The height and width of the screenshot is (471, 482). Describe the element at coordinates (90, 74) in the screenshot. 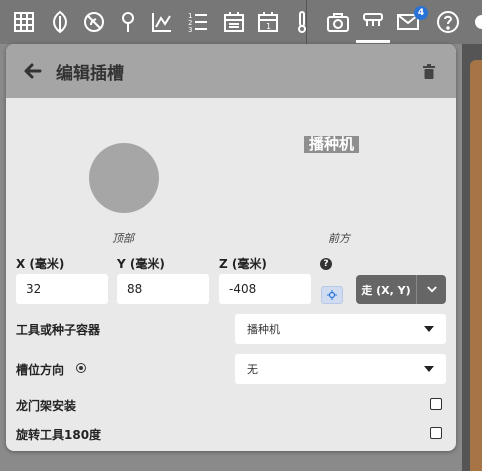

I see `page-title: 编辑插槽` at that location.